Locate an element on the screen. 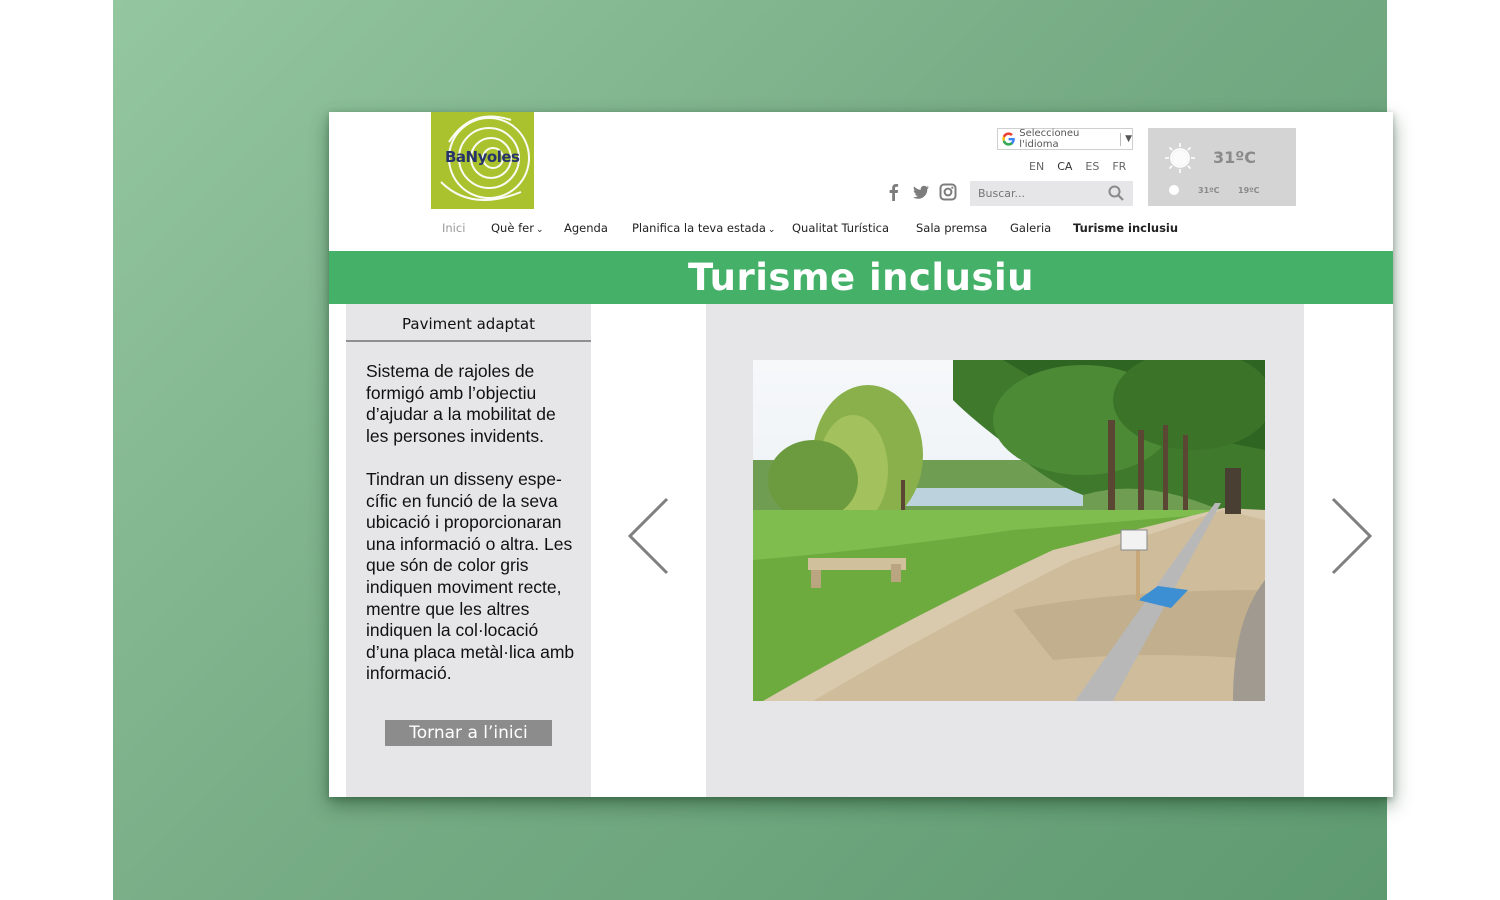  search-box is located at coordinates (1051, 193).